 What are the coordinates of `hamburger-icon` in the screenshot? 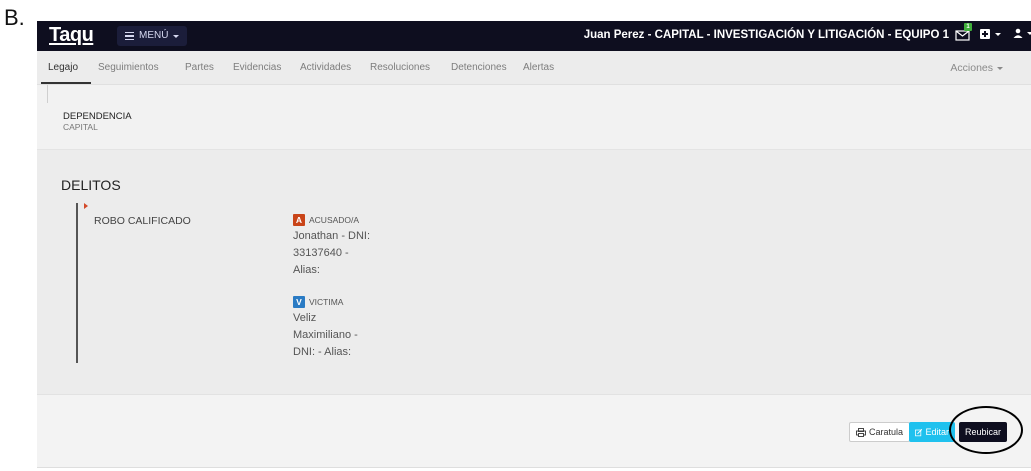 It's located at (129, 36).